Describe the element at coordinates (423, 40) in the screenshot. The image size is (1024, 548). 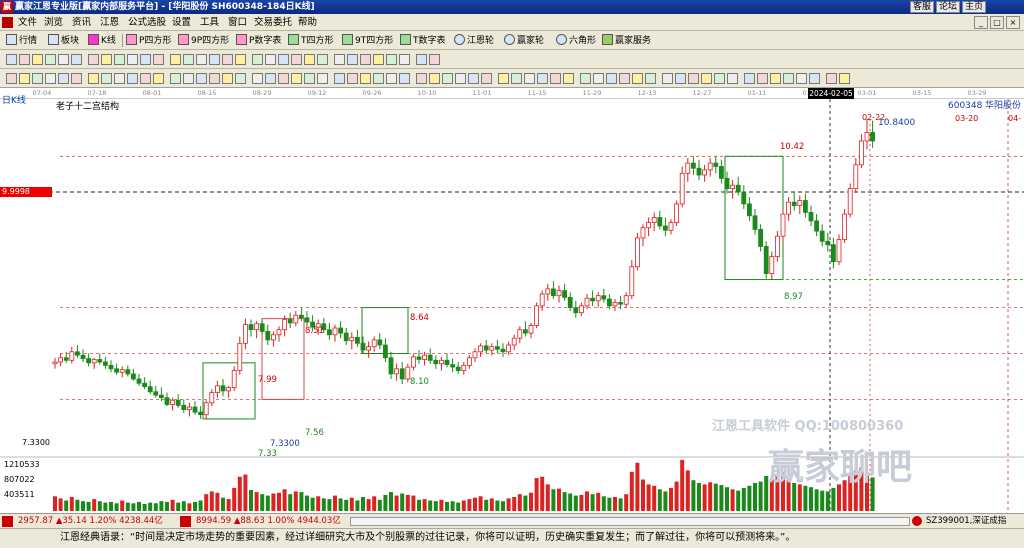
I see `toolbar-t-table: T数字表` at that location.